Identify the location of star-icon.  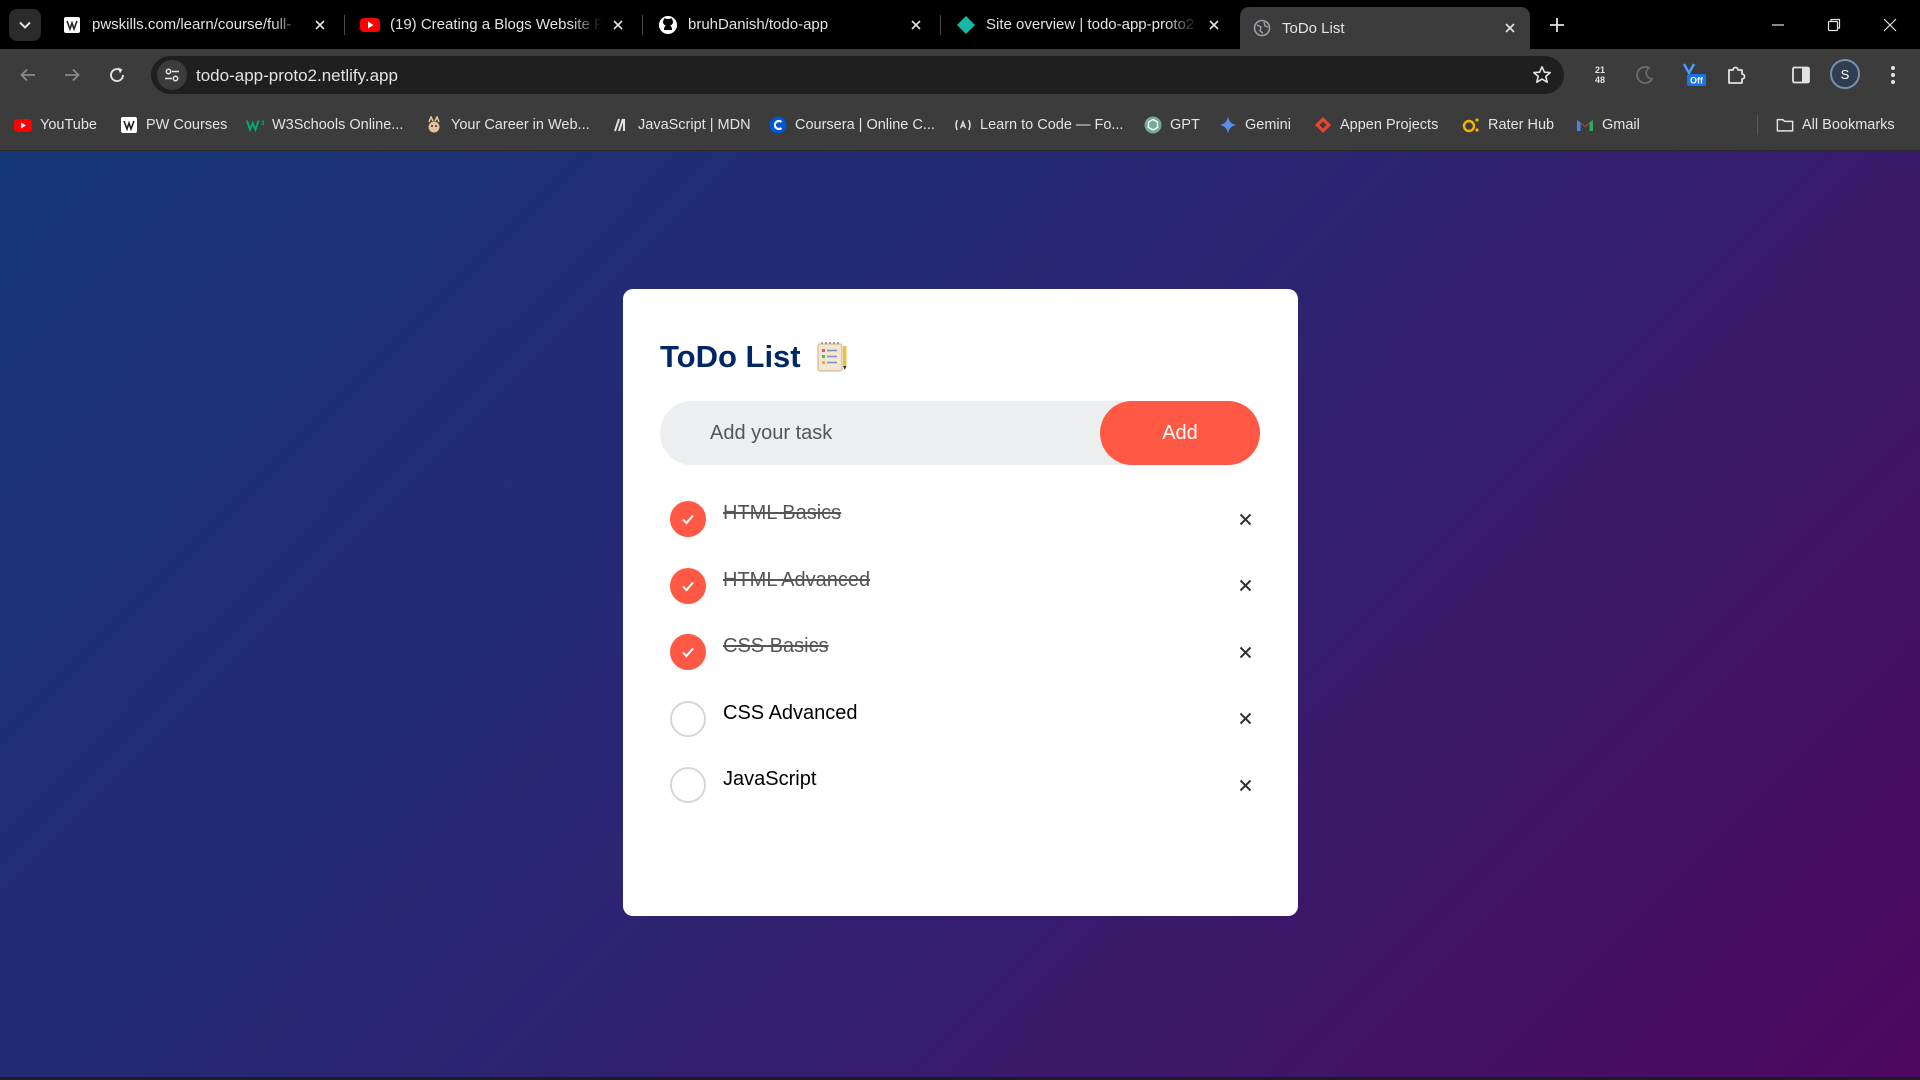
(1542, 74).